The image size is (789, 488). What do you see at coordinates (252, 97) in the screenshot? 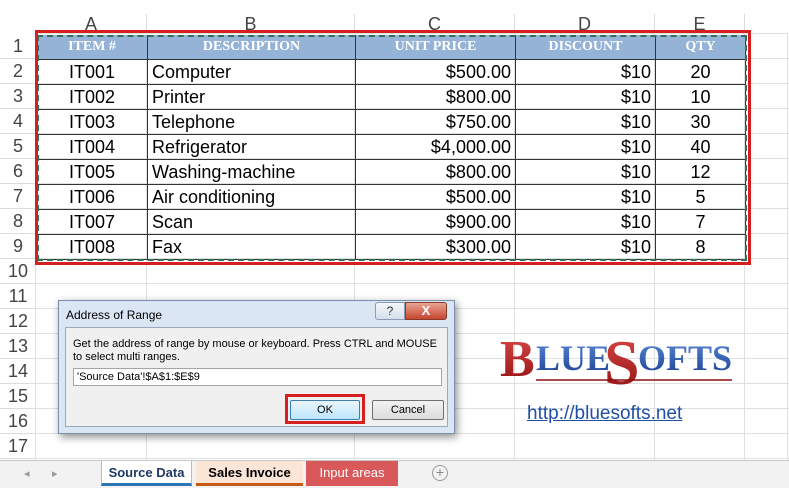
I see `cell-description: Printer` at bounding box center [252, 97].